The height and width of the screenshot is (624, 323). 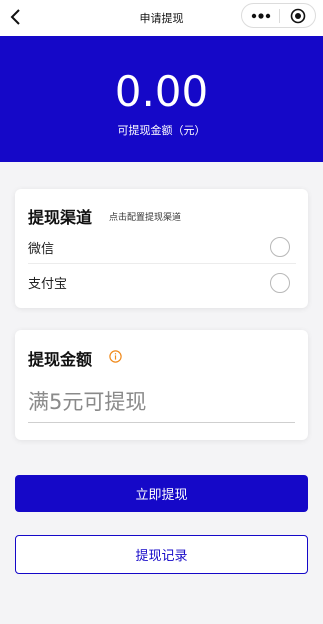 I want to click on more-button, so click(x=260, y=15).